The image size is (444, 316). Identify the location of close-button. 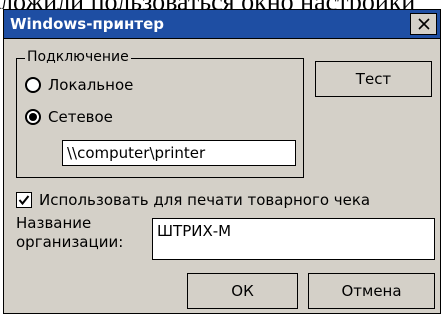
(423, 24).